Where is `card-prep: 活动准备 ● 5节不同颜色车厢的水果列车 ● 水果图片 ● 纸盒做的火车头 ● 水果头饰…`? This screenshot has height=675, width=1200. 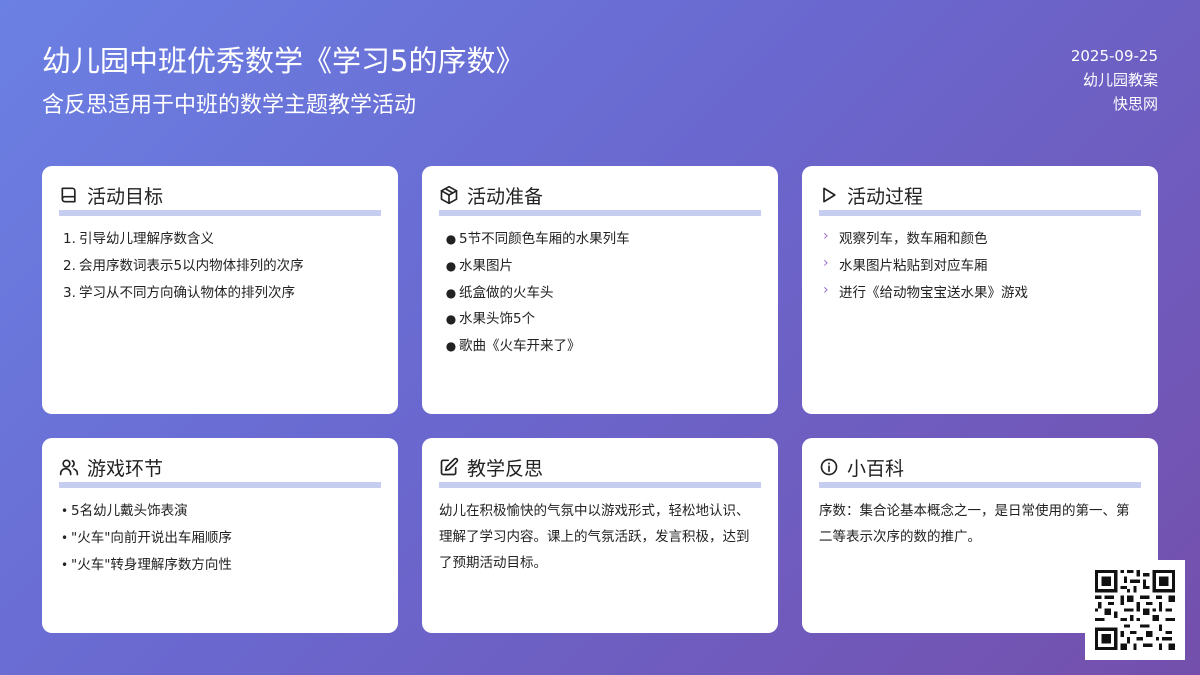 card-prep: 活动准备 ● 5节不同颜色车厢的水果列车 ● 水果图片 ● 纸盒做的火车头 ● 水果头饰… is located at coordinates (600, 290).